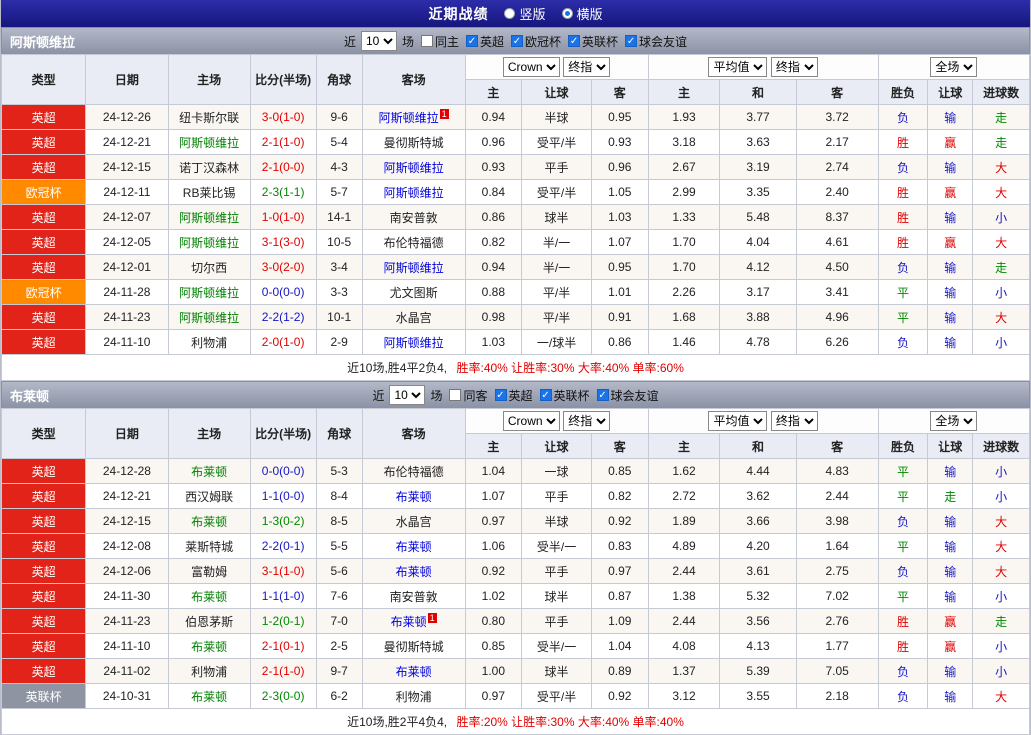 The height and width of the screenshot is (735, 1031). What do you see at coordinates (903, 242) in the screenshot?
I see `result-outcome: 胜` at bounding box center [903, 242].